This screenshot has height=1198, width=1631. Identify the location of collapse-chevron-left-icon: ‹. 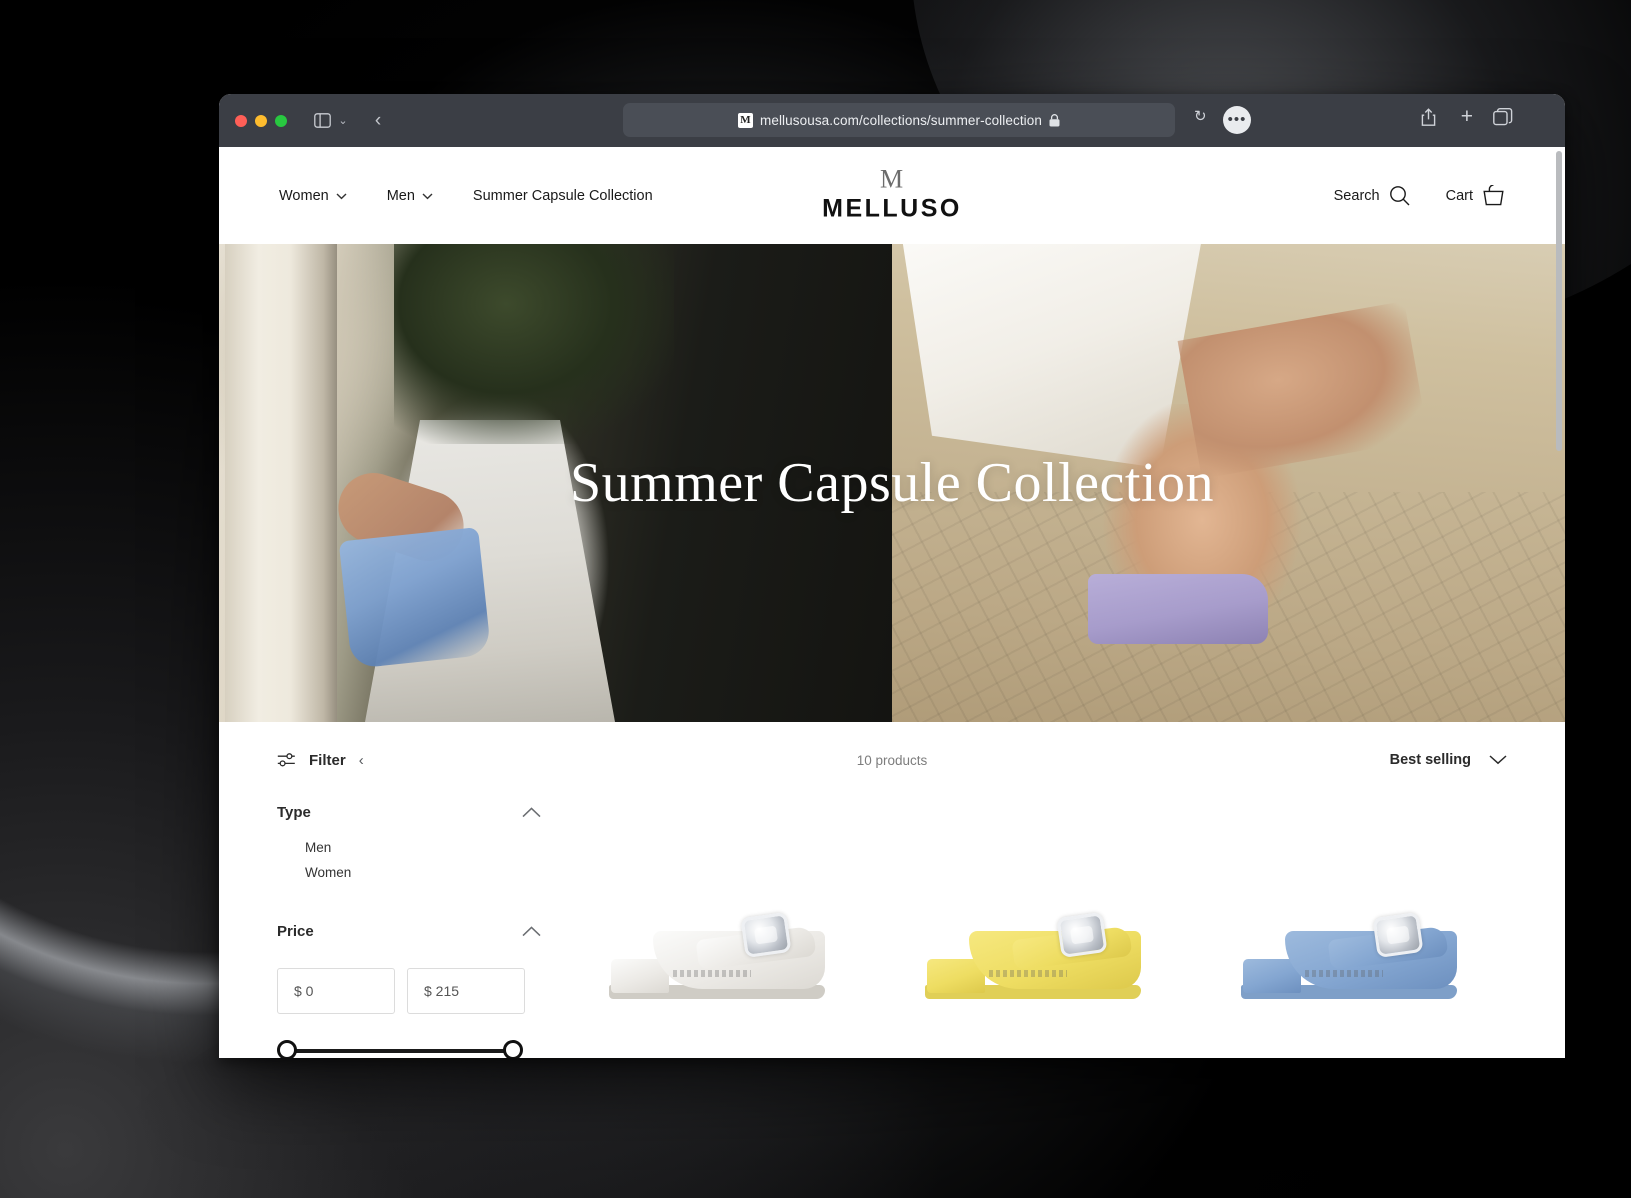
(361, 760).